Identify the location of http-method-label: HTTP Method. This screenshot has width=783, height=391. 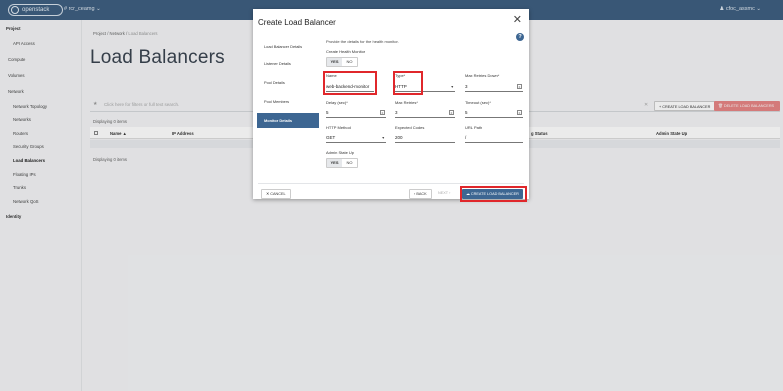
(338, 127).